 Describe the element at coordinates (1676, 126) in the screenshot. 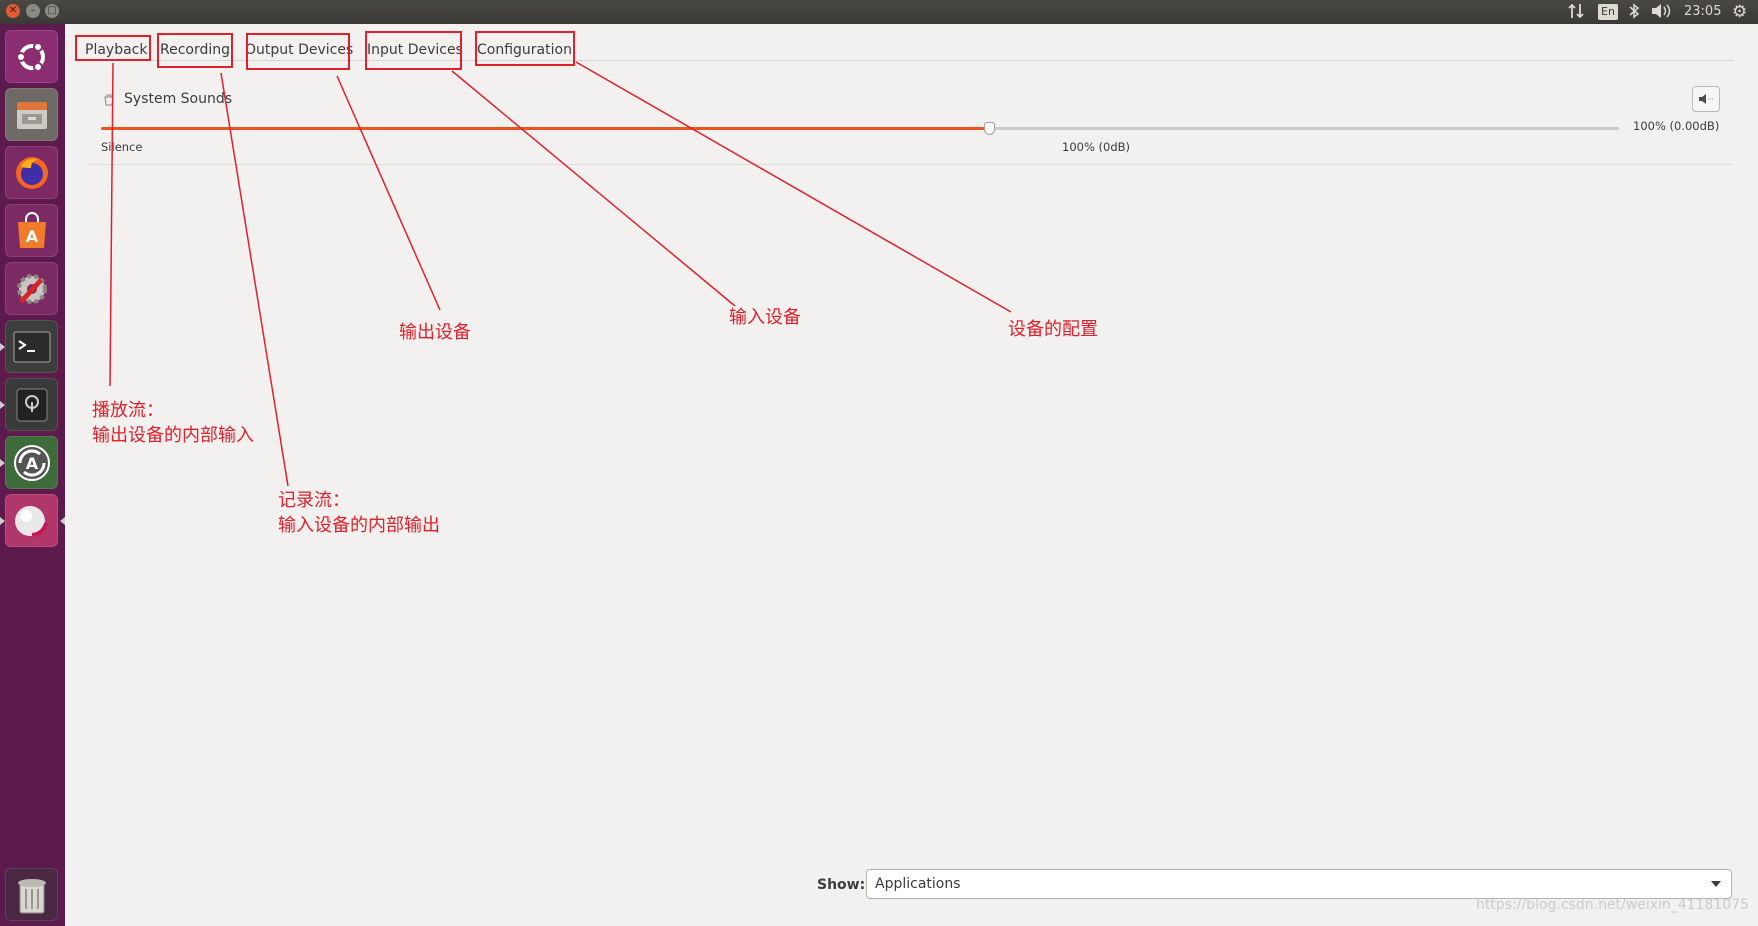

I see `volume-label: 100% (0.00dB)` at that location.